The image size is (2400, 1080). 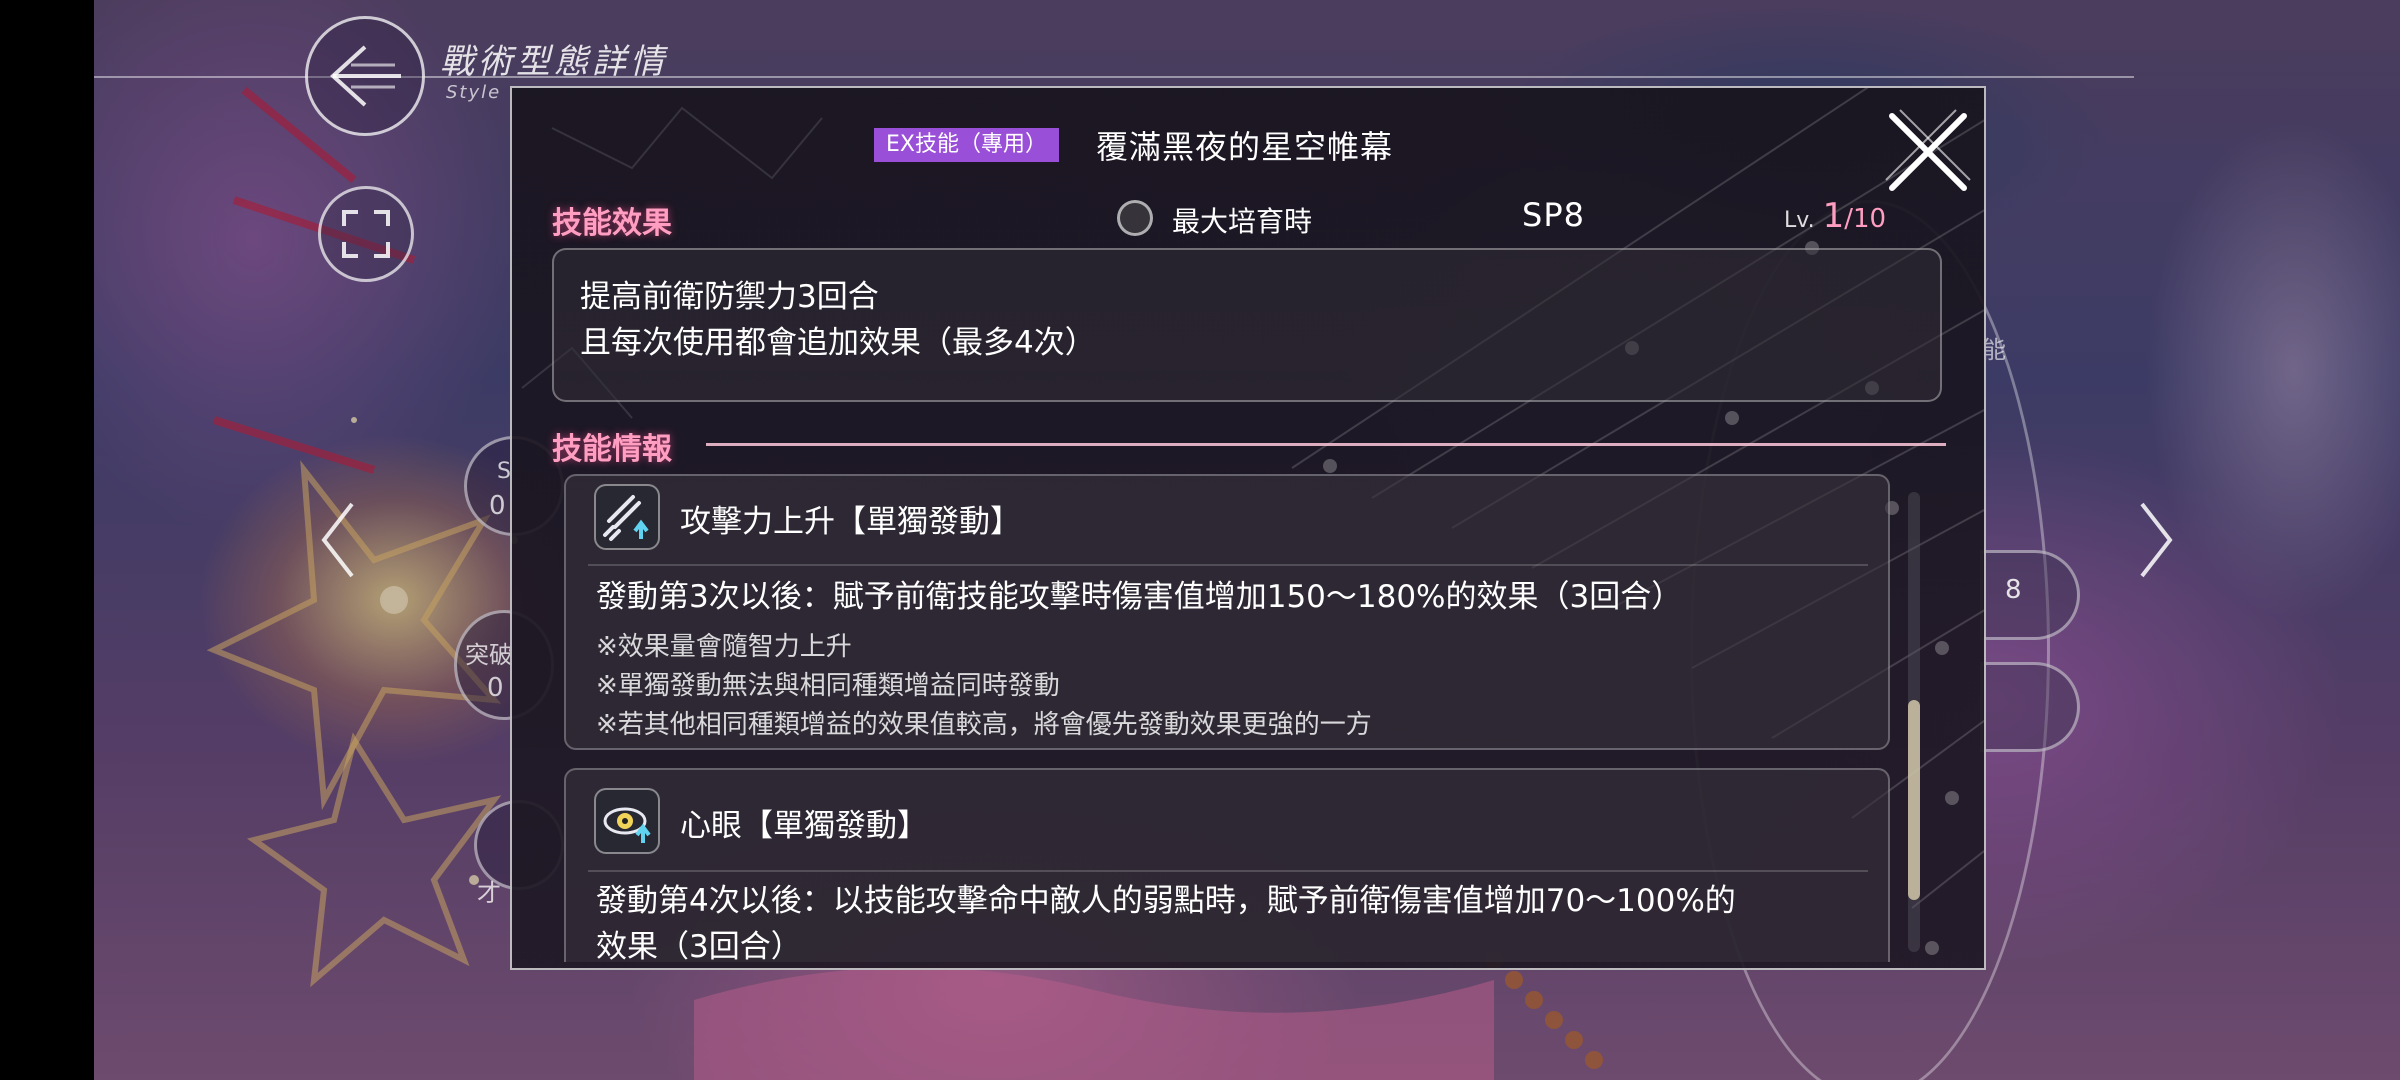 What do you see at coordinates (1326, 444) in the screenshot?
I see `info-section-divider` at bounding box center [1326, 444].